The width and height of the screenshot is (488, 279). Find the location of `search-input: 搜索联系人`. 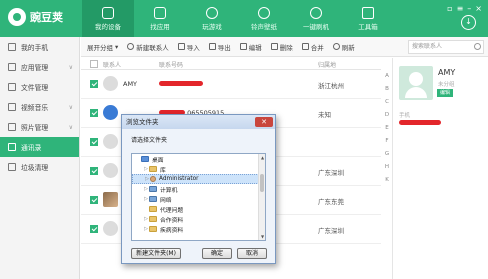

search-input: 搜索联系人 is located at coordinates (446, 47).